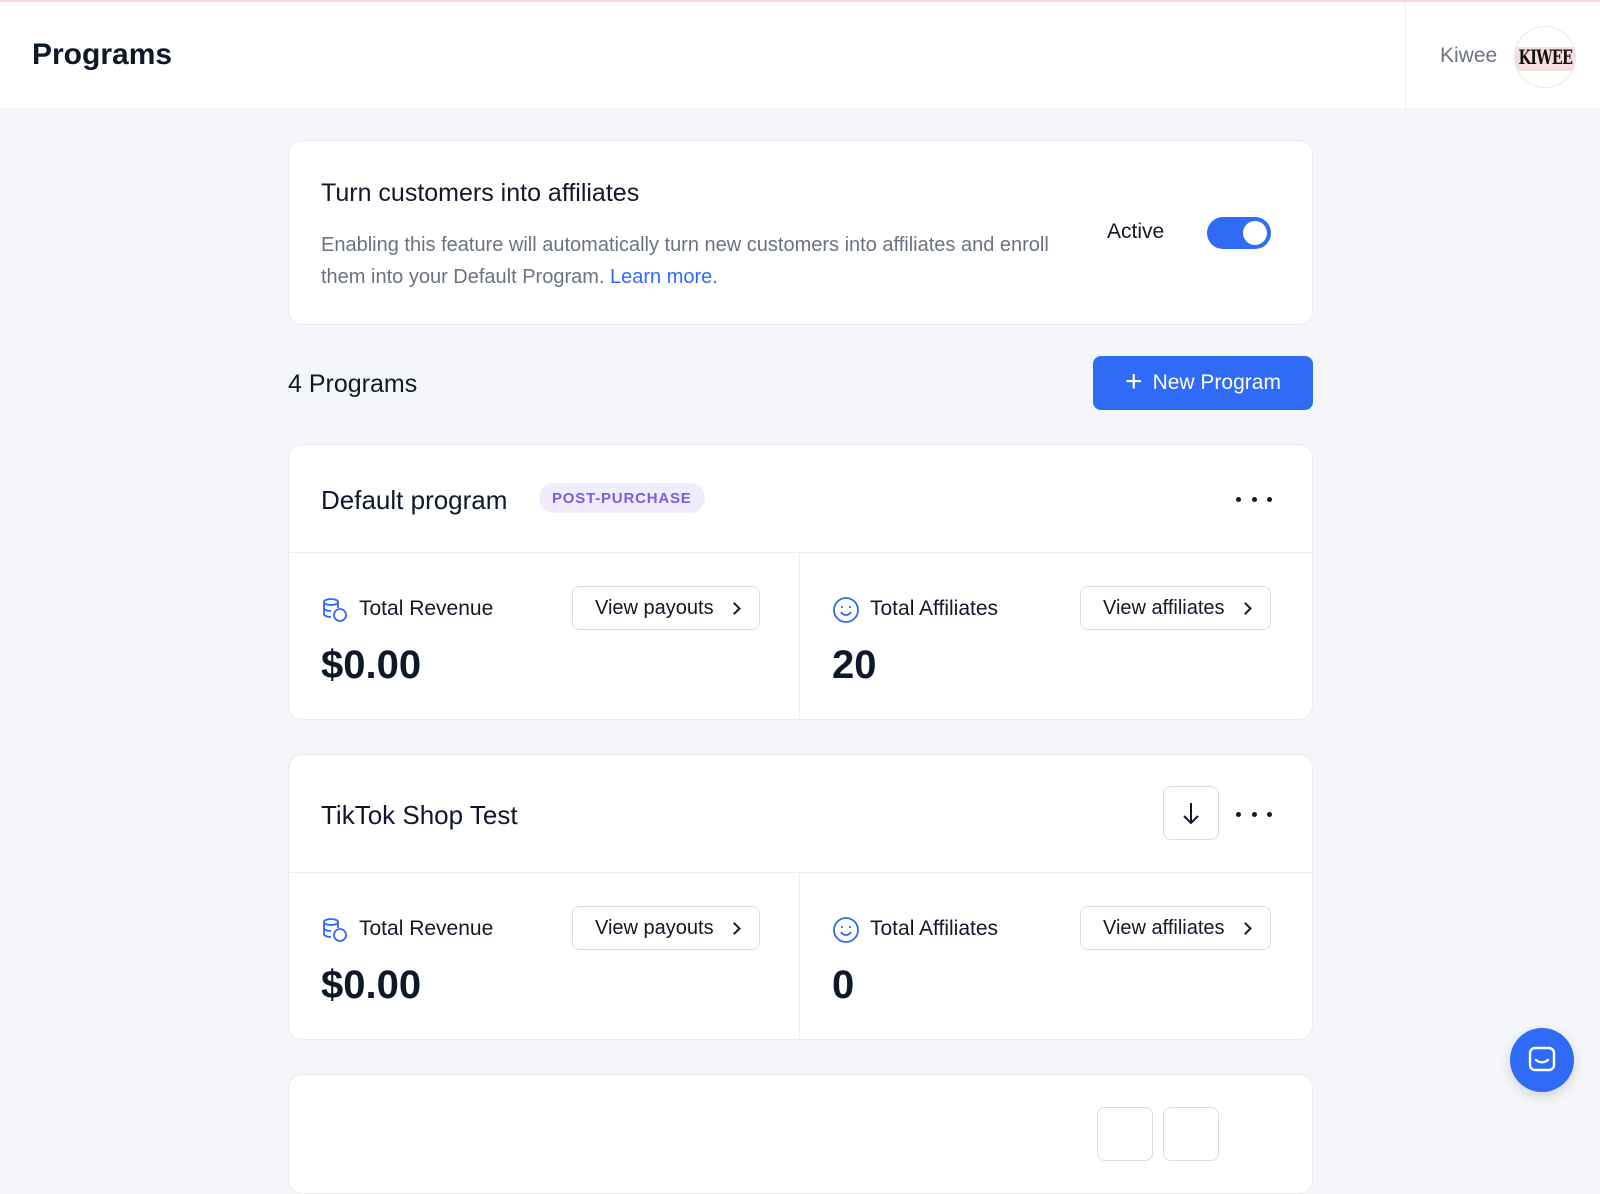 Image resolution: width=1600 pixels, height=1194 pixels. I want to click on affiliates-value: 0, so click(843, 985).